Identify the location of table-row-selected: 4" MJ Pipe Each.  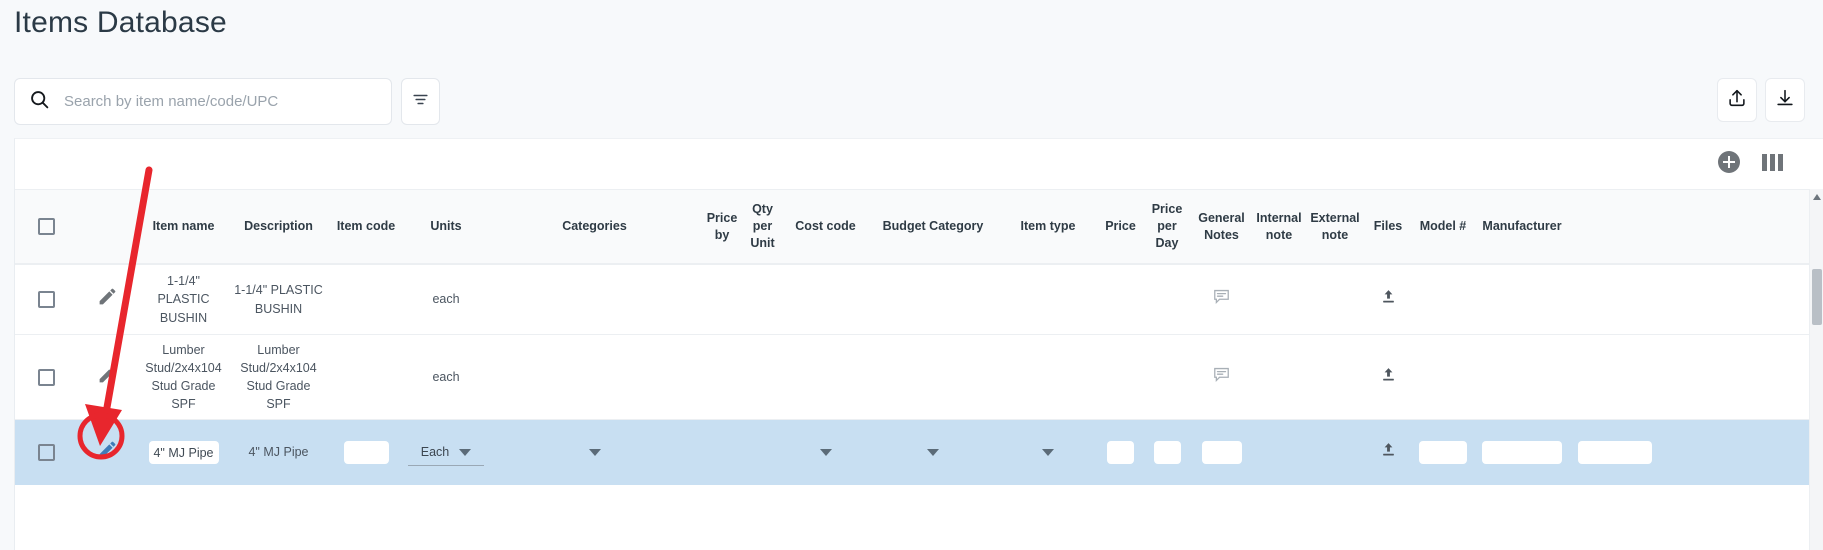
(912, 452).